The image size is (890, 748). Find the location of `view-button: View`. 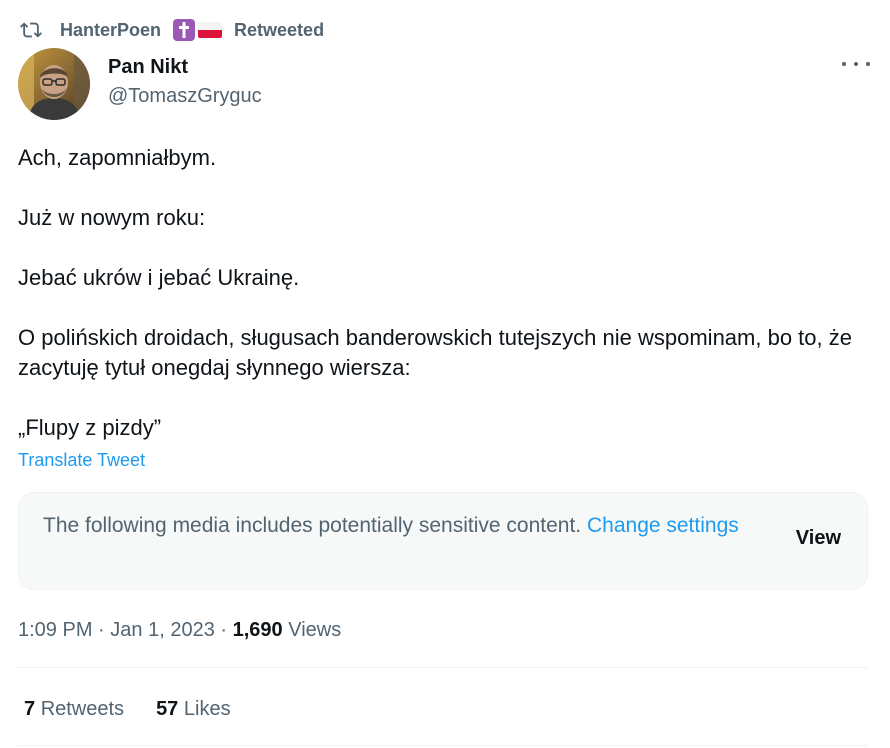

view-button: View is located at coordinates (818, 538).